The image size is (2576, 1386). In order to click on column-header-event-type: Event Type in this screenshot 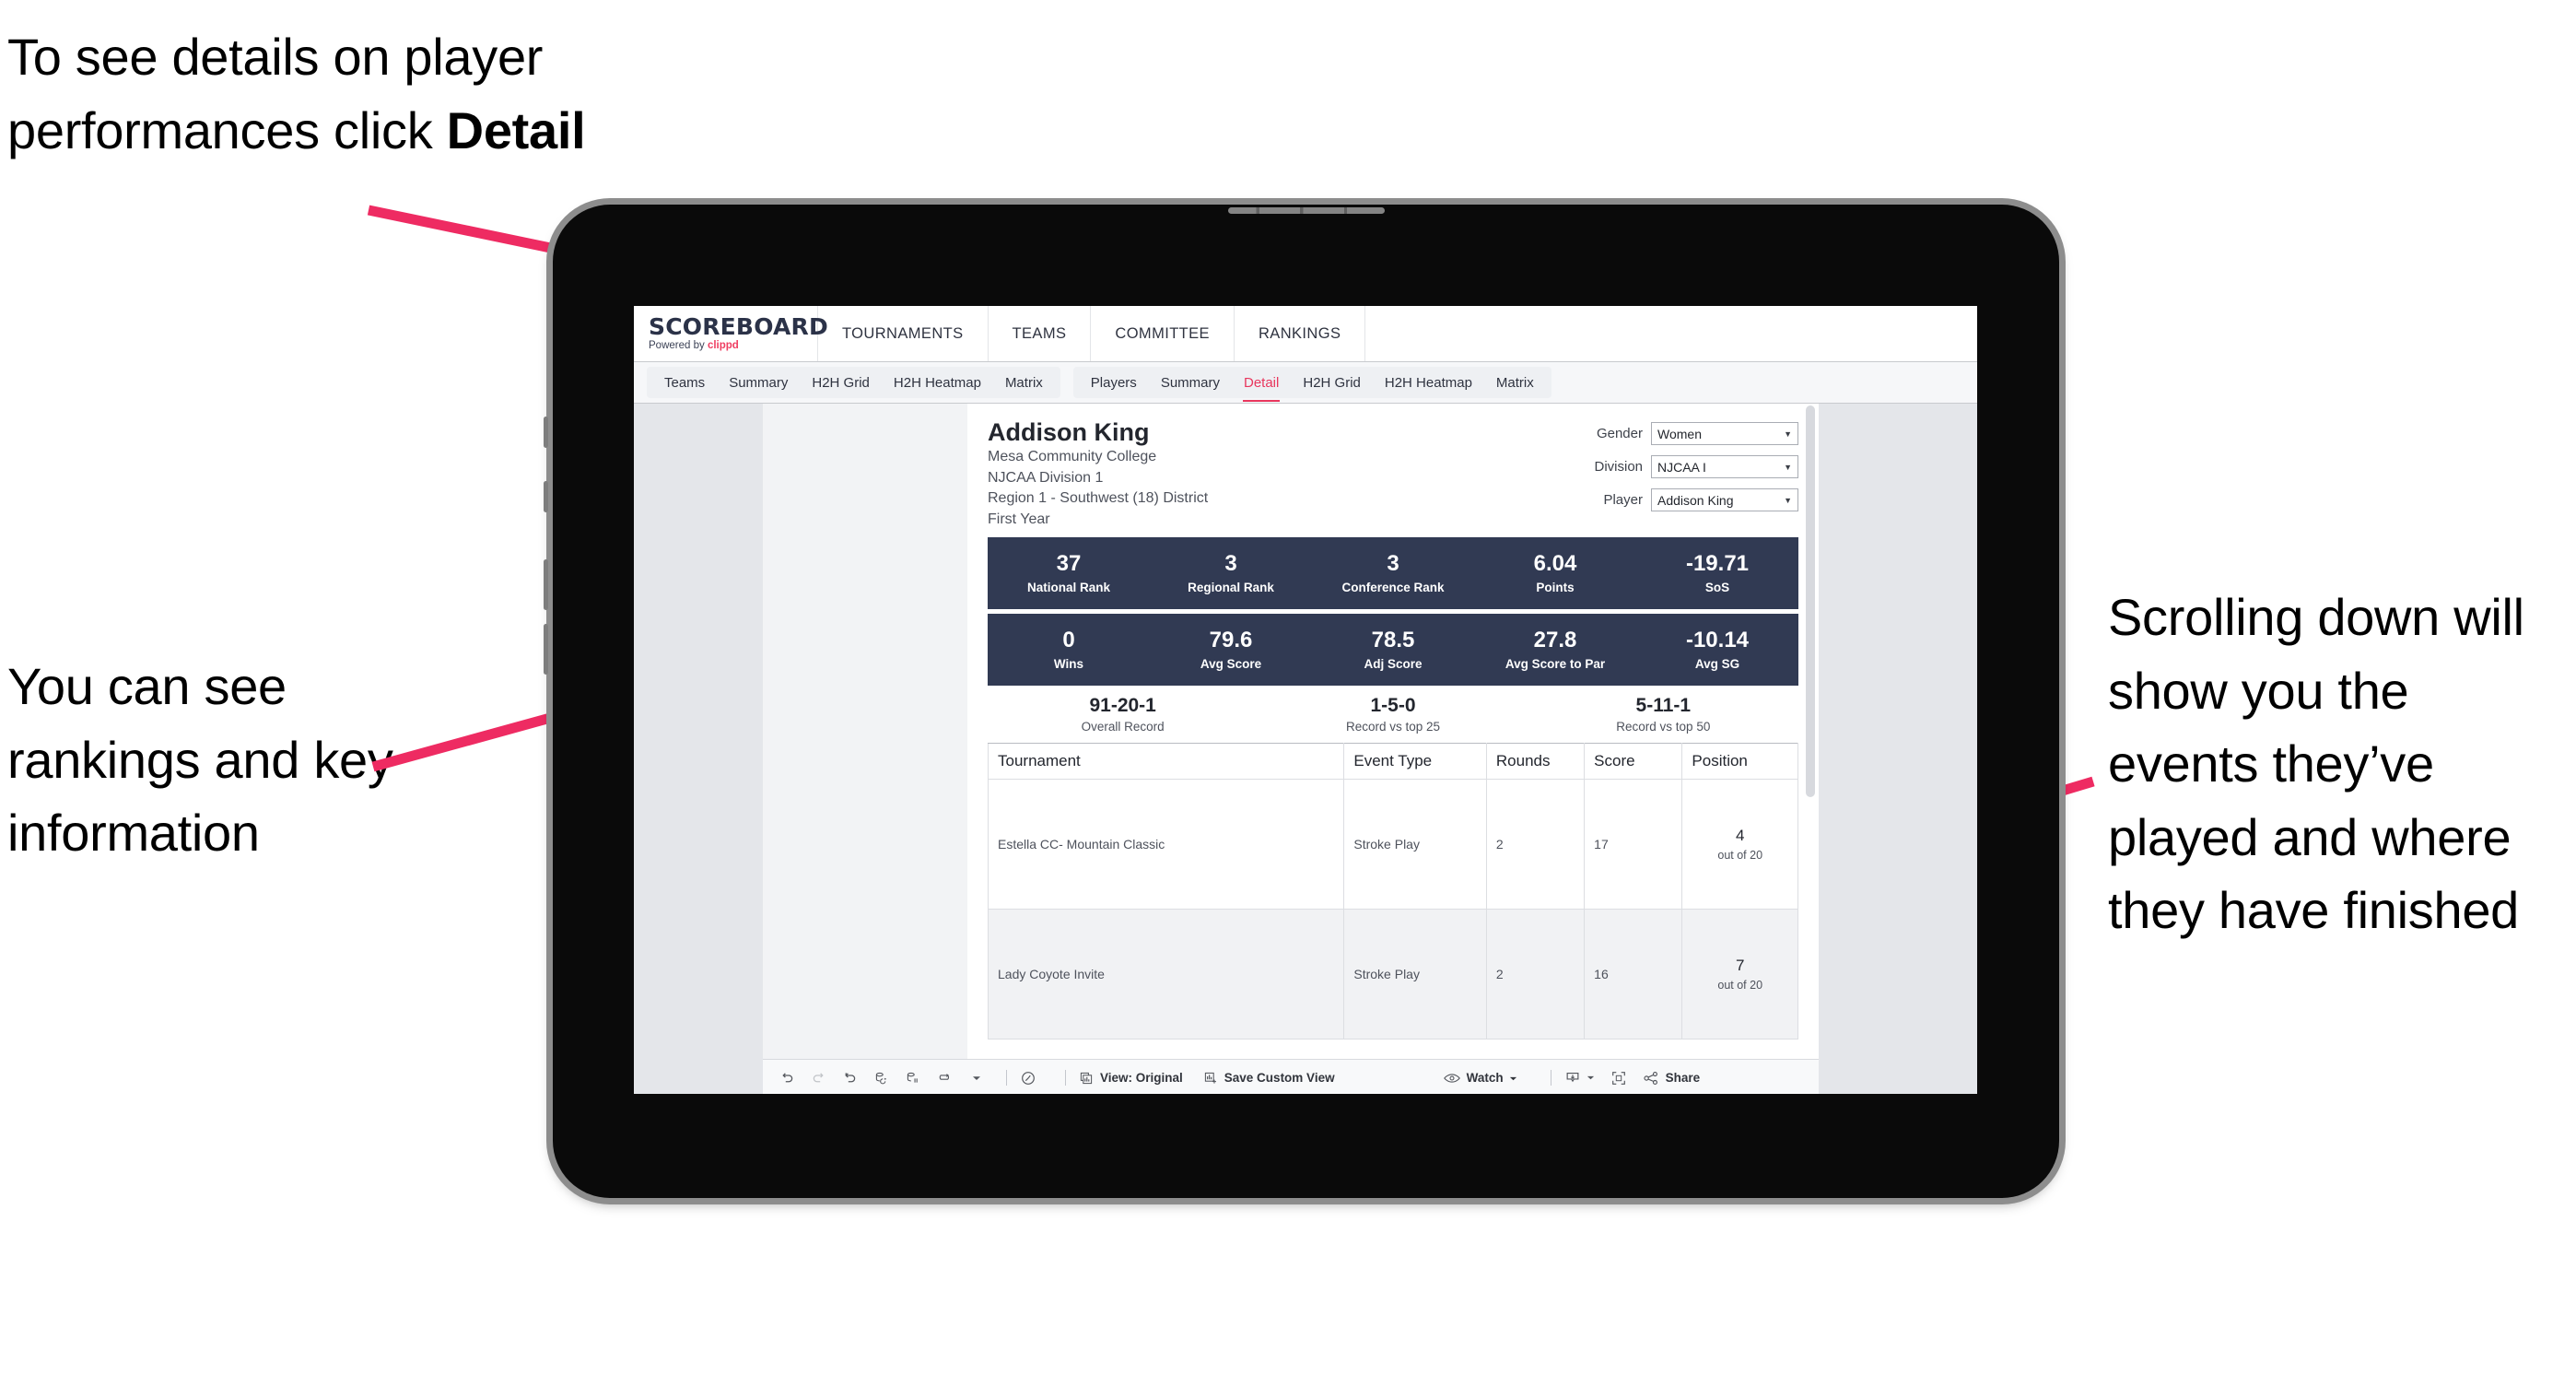, I will do `click(1415, 761)`.